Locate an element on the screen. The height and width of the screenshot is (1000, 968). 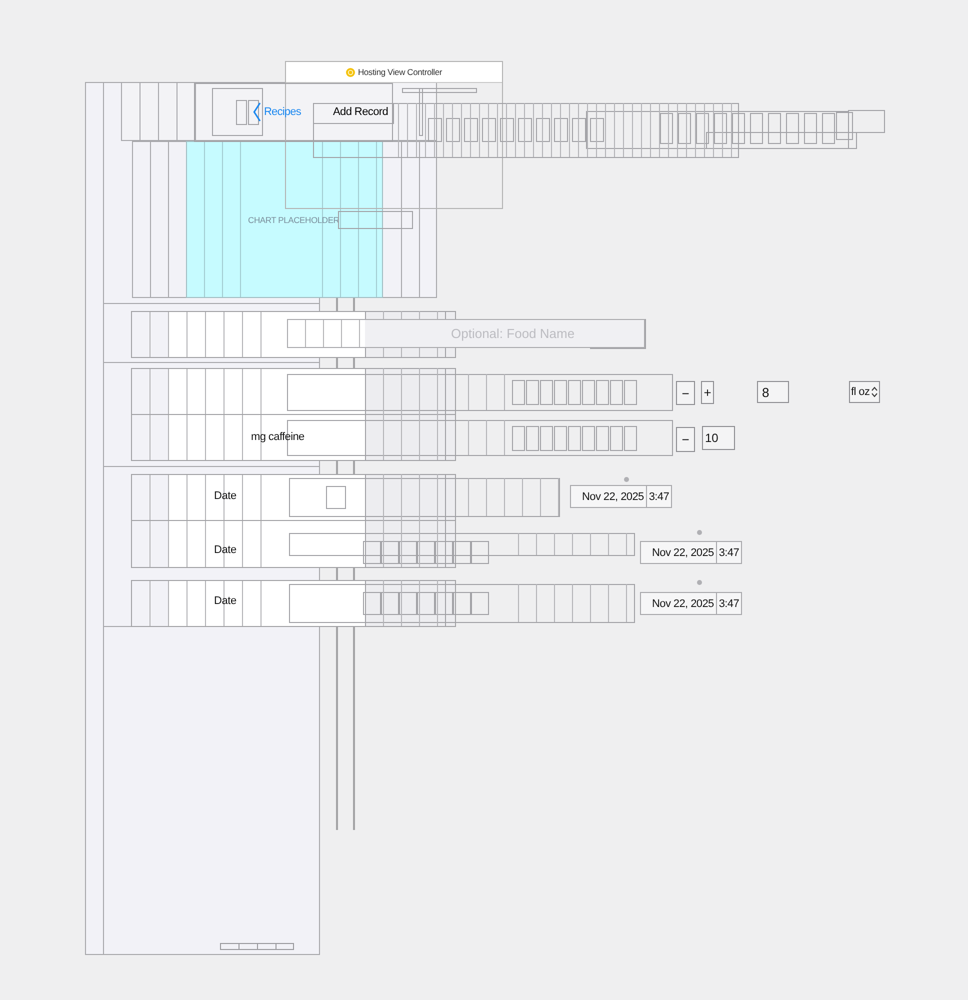
chart-placeholder-label: CHART PLACEHOLDER is located at coordinates (294, 220).